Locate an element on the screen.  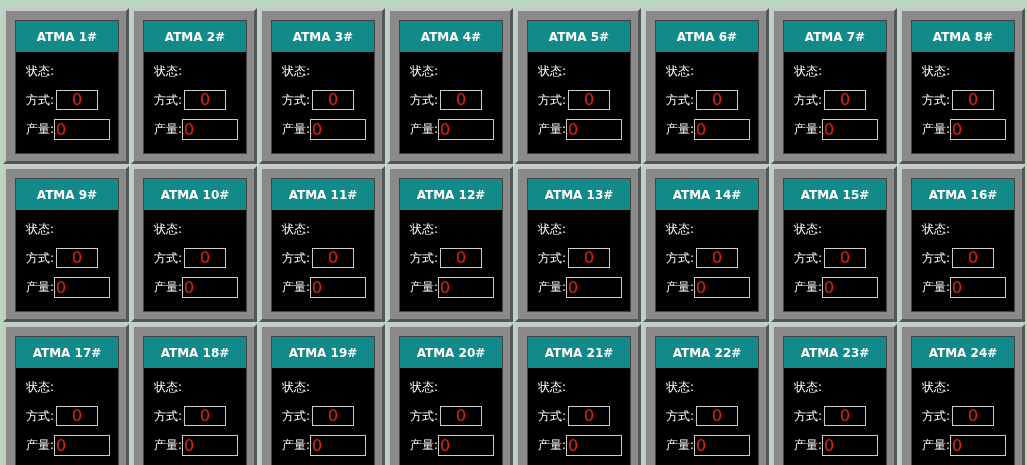
machine-title: ATMA 1# is located at coordinates (67, 36).